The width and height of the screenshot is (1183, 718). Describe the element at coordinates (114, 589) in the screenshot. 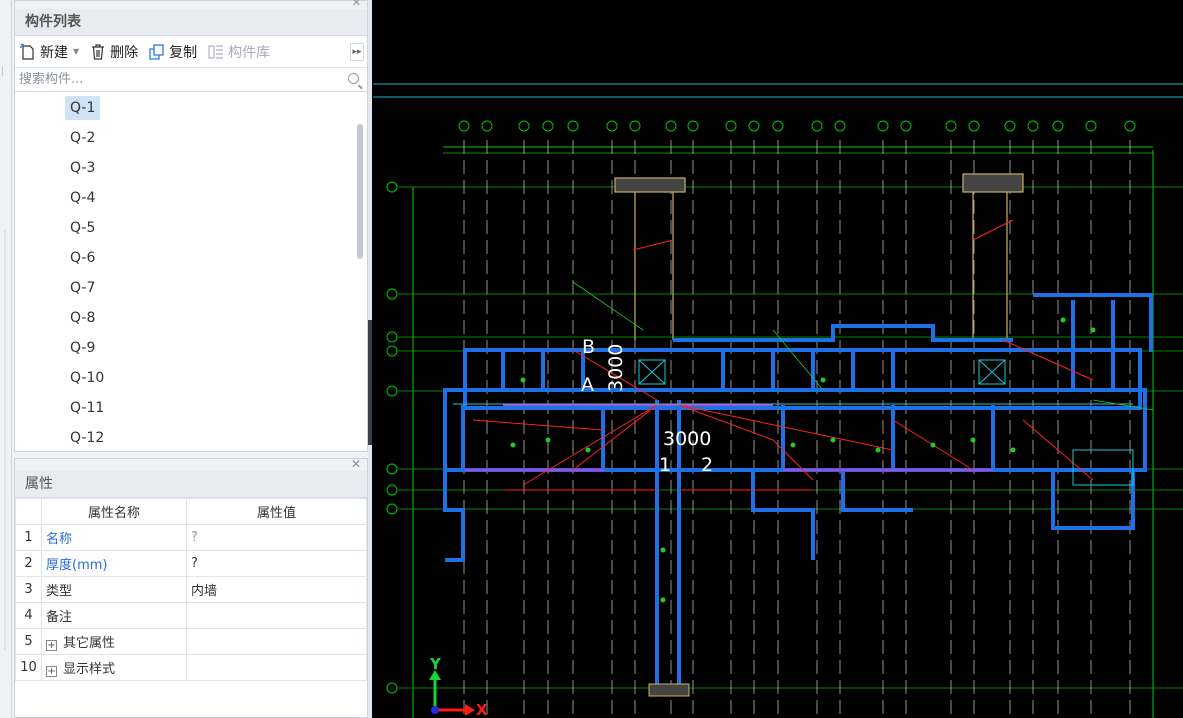

I see `property-name: 类型` at that location.